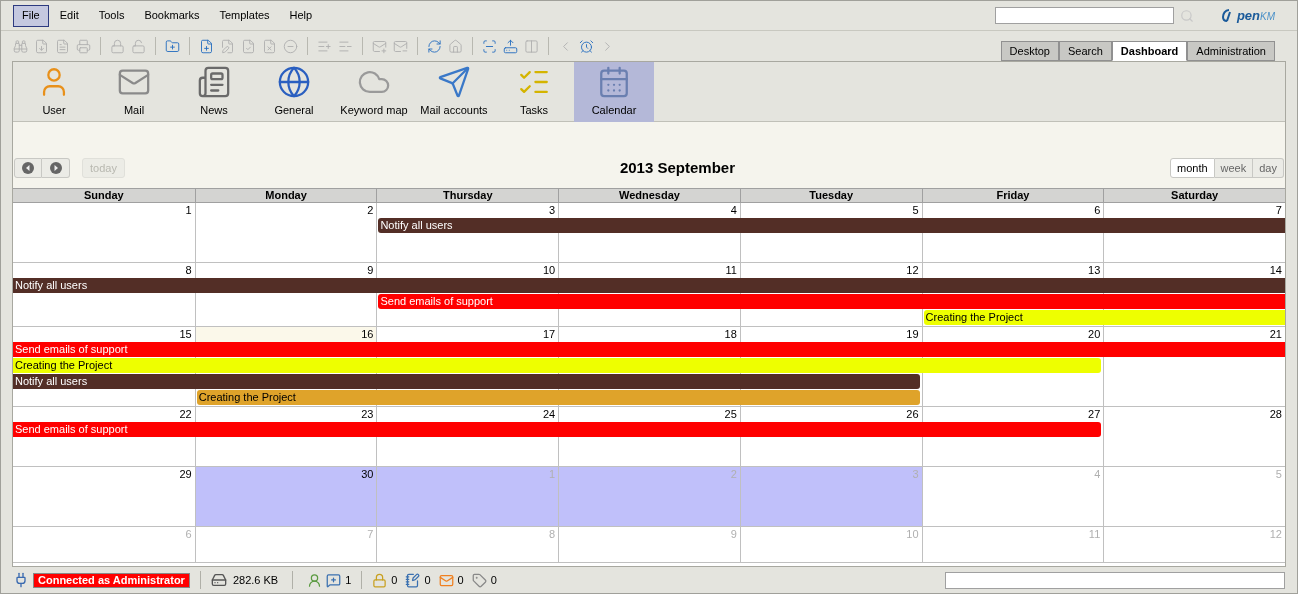  What do you see at coordinates (188, 270) in the screenshot?
I see `day-number: 8` at bounding box center [188, 270].